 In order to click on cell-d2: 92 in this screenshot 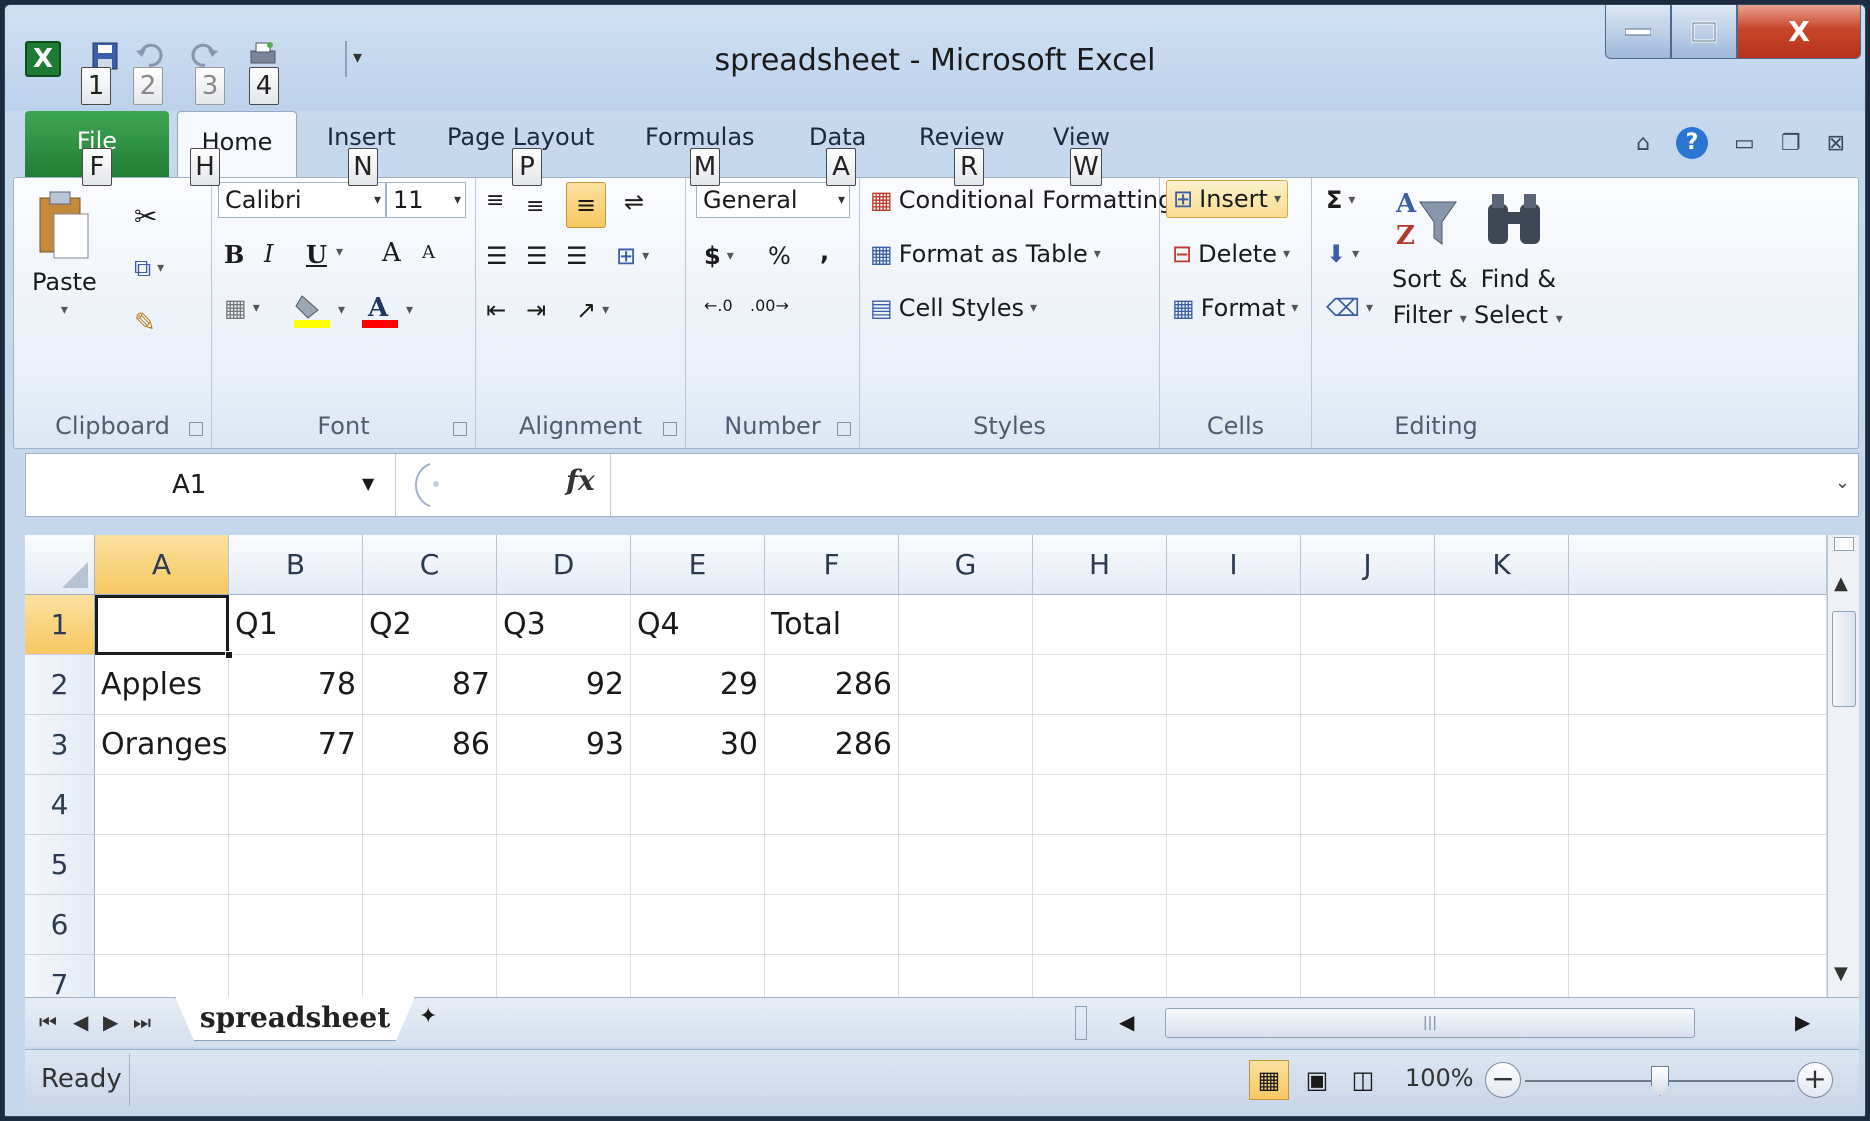, I will do `click(564, 685)`.